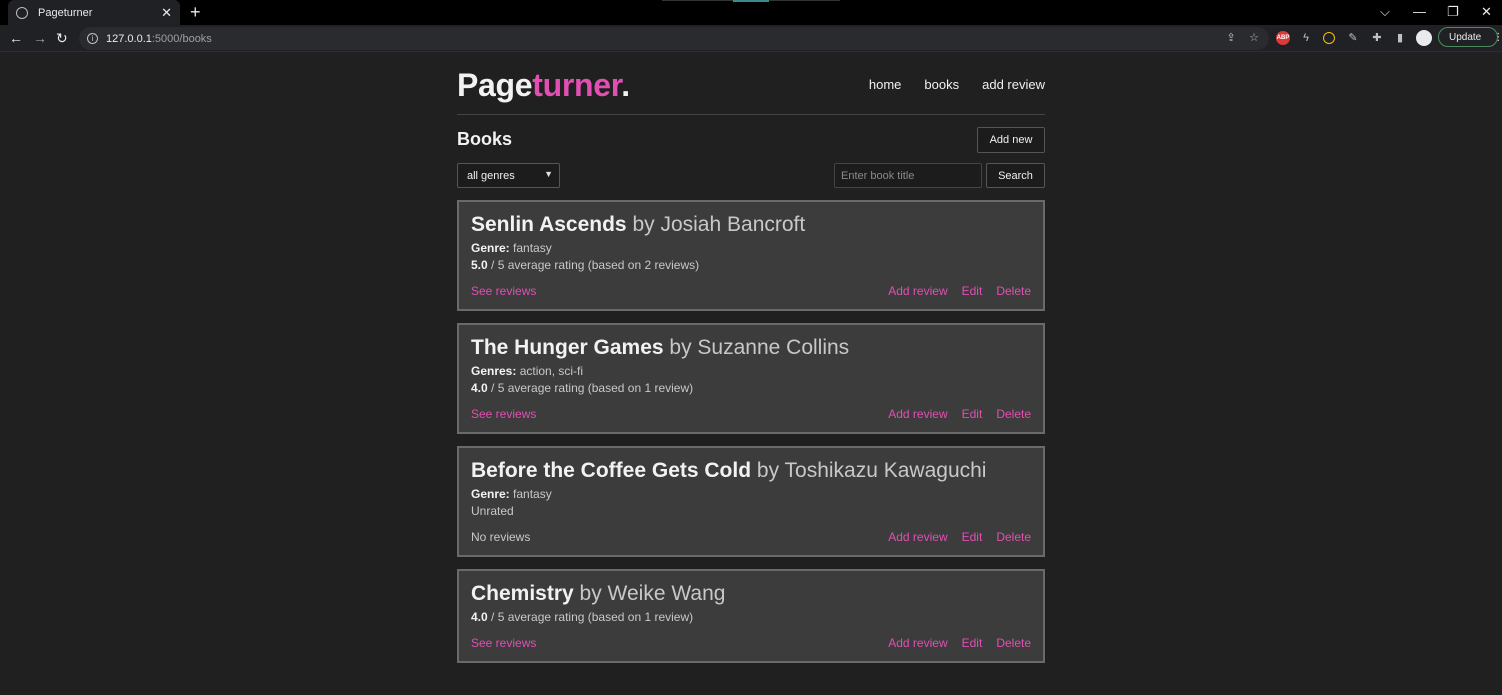  Describe the element at coordinates (1306, 38) in the screenshot. I see `extension-bolt-icon: ϟ` at that location.